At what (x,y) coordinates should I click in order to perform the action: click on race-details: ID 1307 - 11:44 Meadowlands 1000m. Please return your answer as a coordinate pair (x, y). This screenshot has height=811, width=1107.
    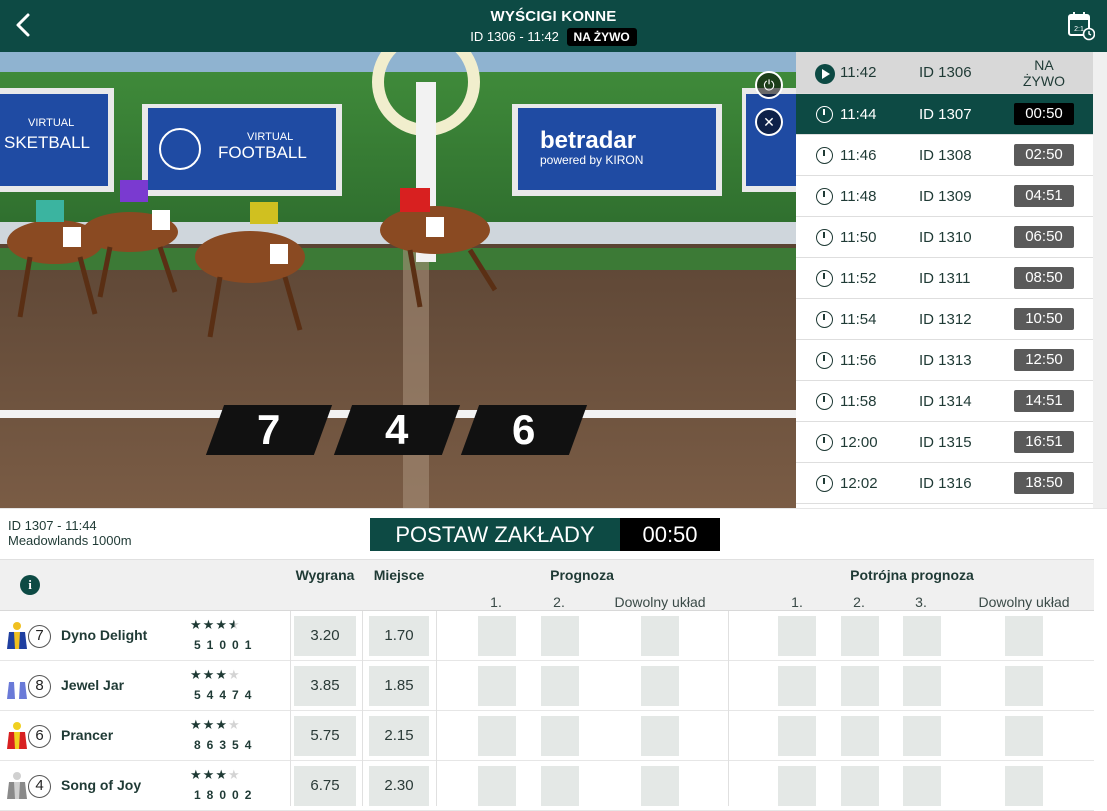
    Looking at the image, I should click on (70, 533).